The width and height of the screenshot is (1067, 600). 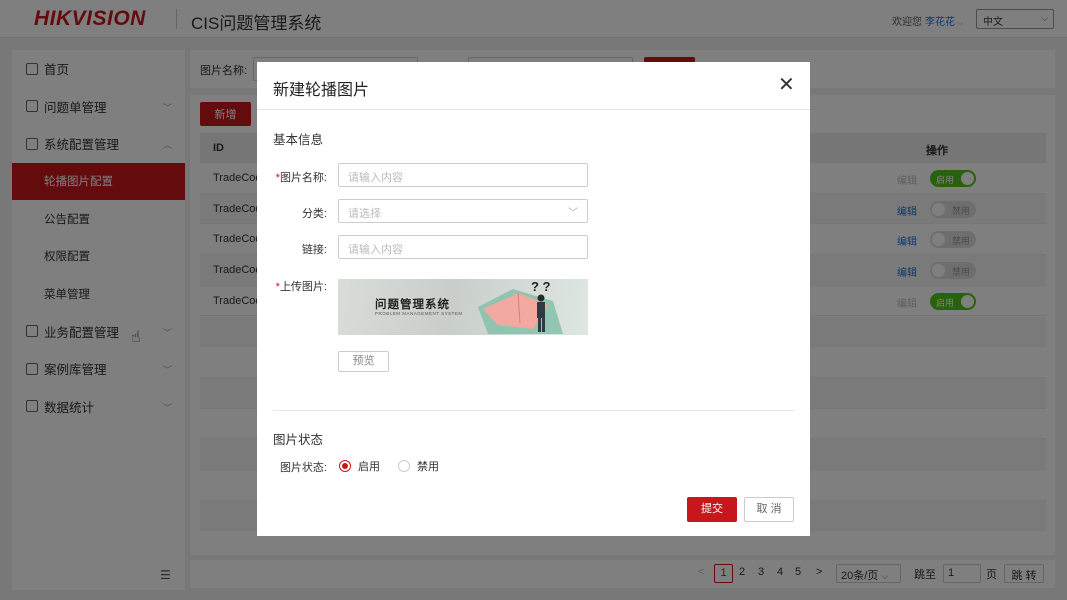 I want to click on close-icon: ✕, so click(x=786, y=85).